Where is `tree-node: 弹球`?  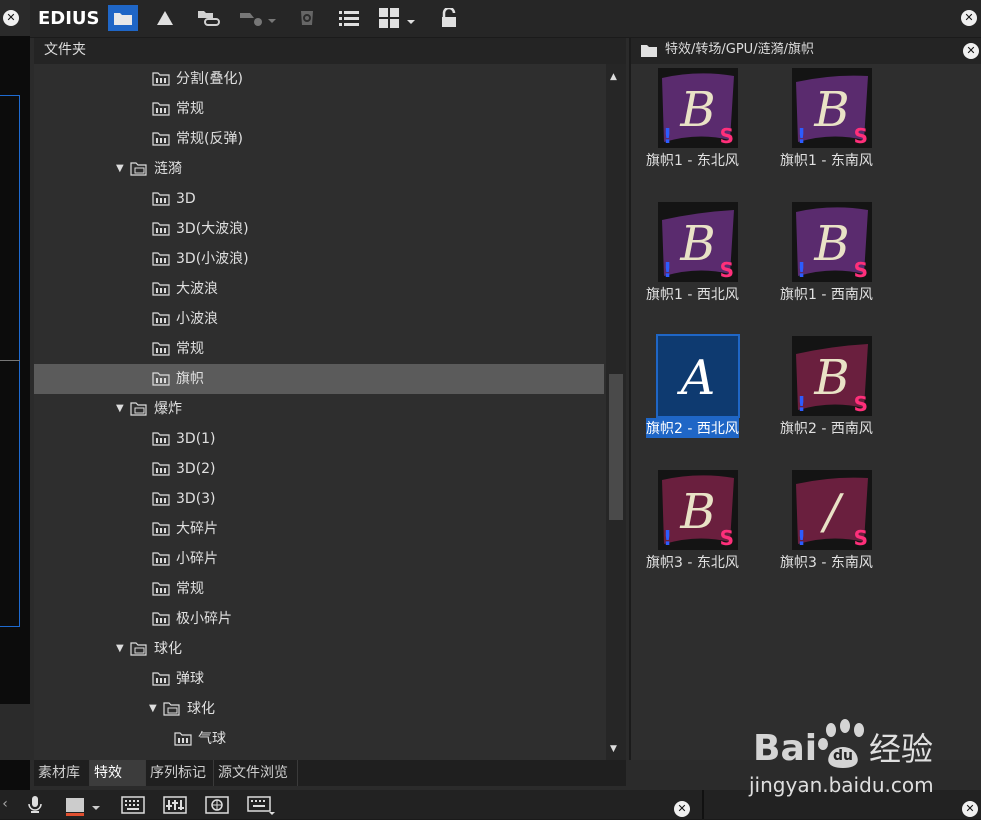 tree-node: 弹球 is located at coordinates (319, 679).